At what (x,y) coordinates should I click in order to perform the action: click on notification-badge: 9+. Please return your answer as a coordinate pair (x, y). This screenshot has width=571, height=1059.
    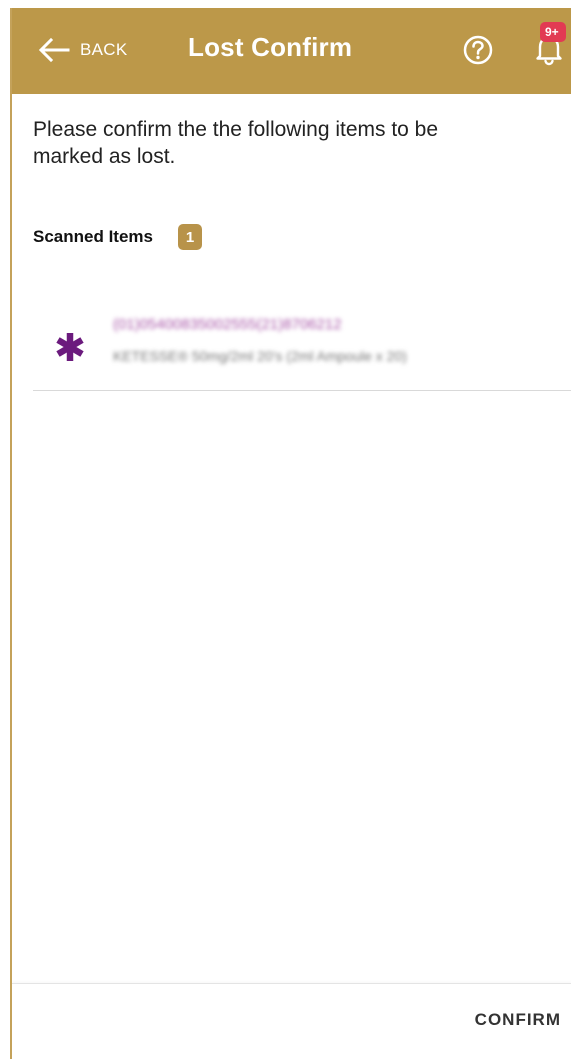
    Looking at the image, I should click on (553, 32).